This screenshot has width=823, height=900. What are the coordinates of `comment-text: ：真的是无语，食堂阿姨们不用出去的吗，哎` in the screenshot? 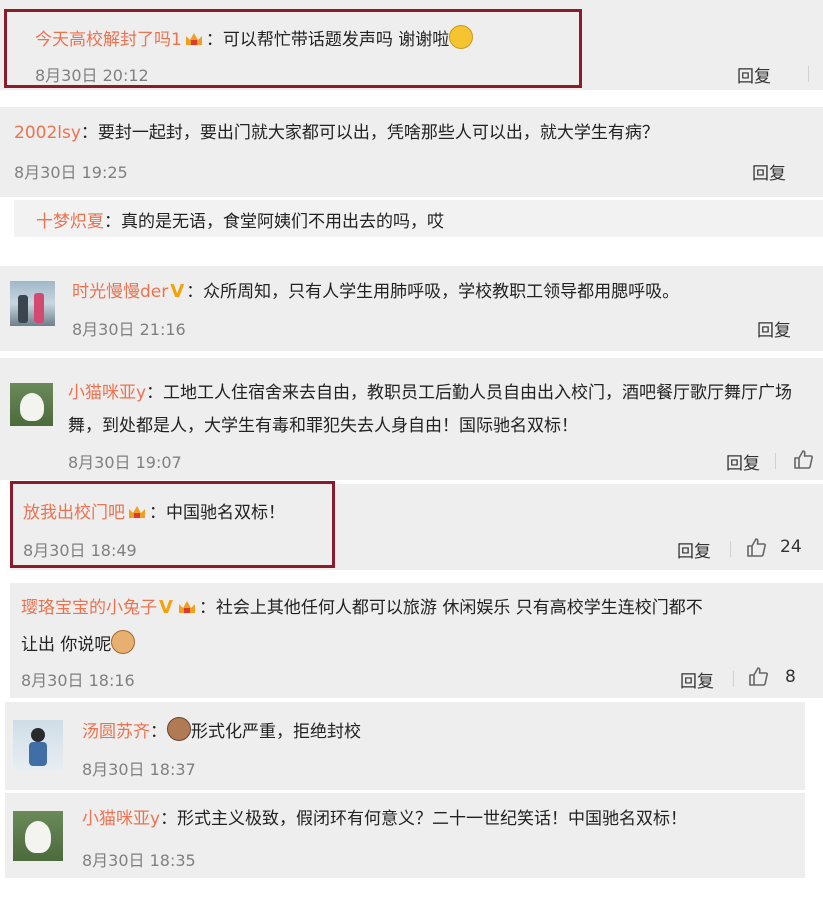 It's located at (274, 222).